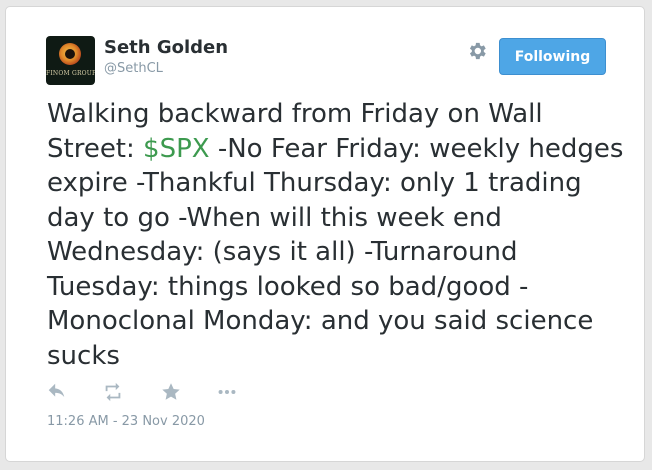 The height and width of the screenshot is (470, 652). I want to click on following-button: Following, so click(552, 56).